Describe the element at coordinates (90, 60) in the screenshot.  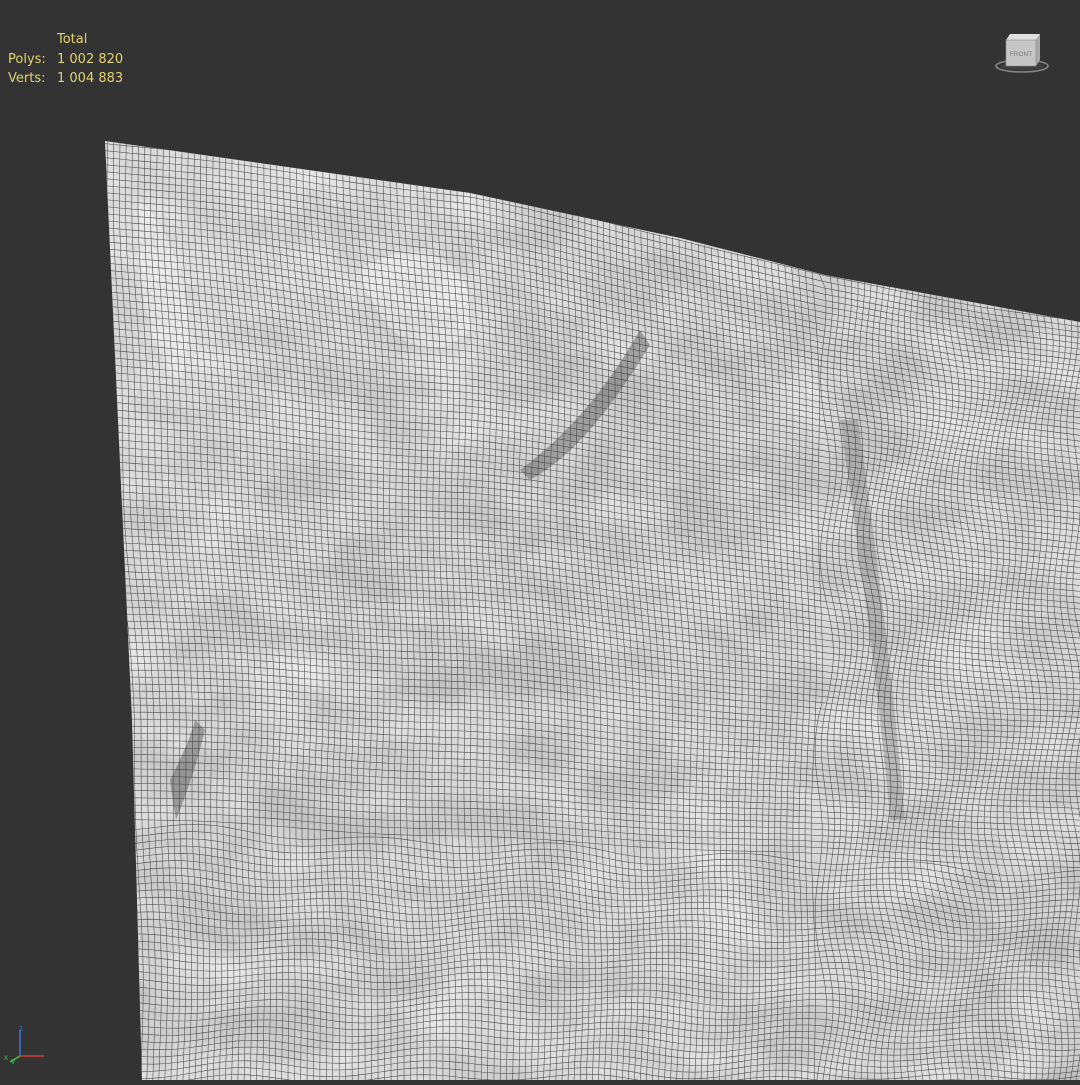
I see `polys-value: 1 002 820` at that location.